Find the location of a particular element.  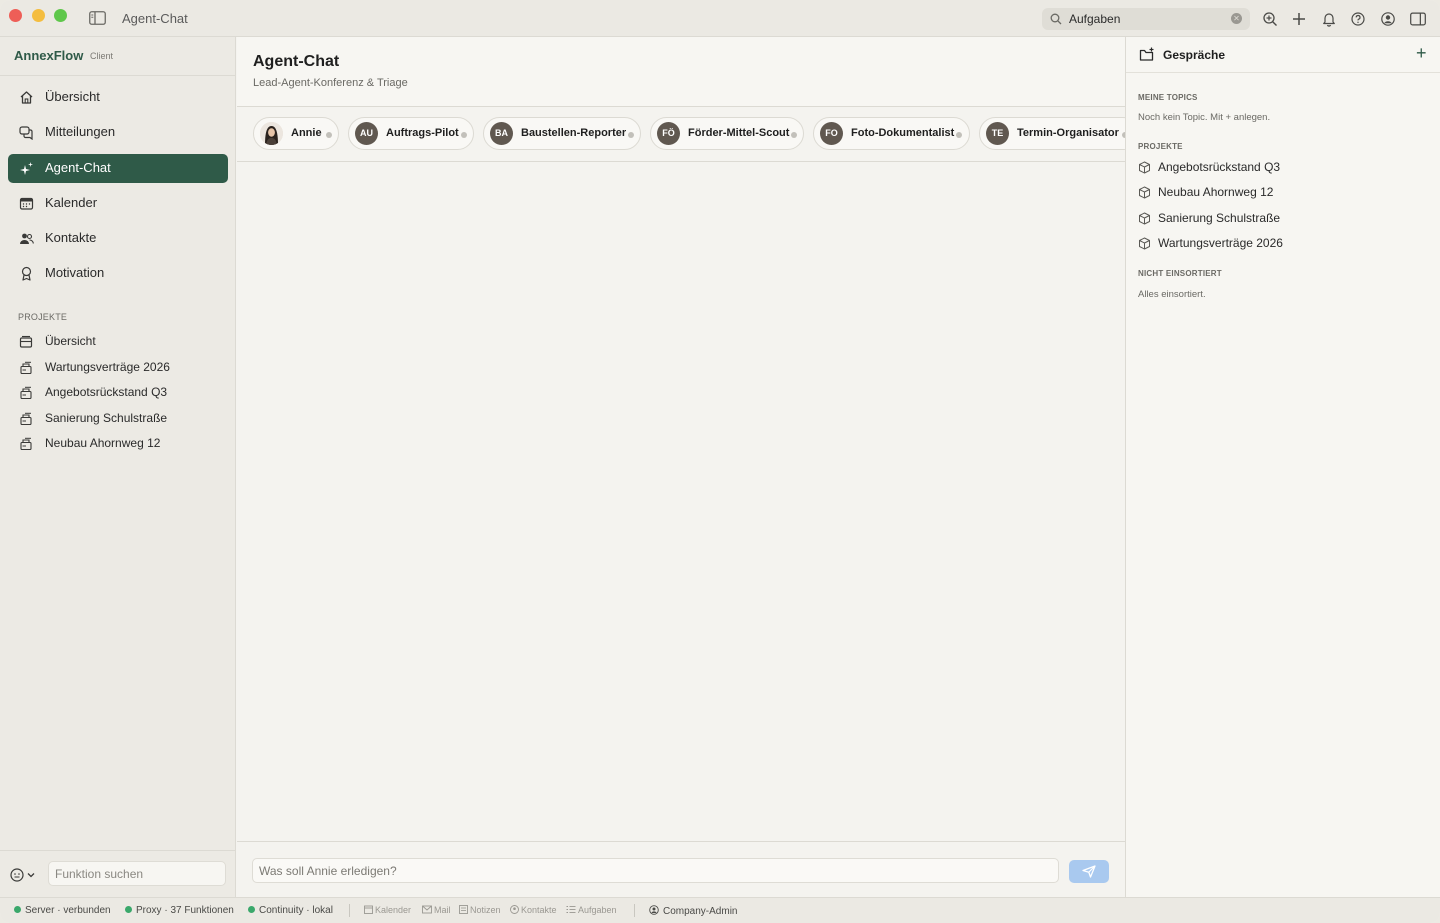

zoom-window-button is located at coordinates (60, 15).